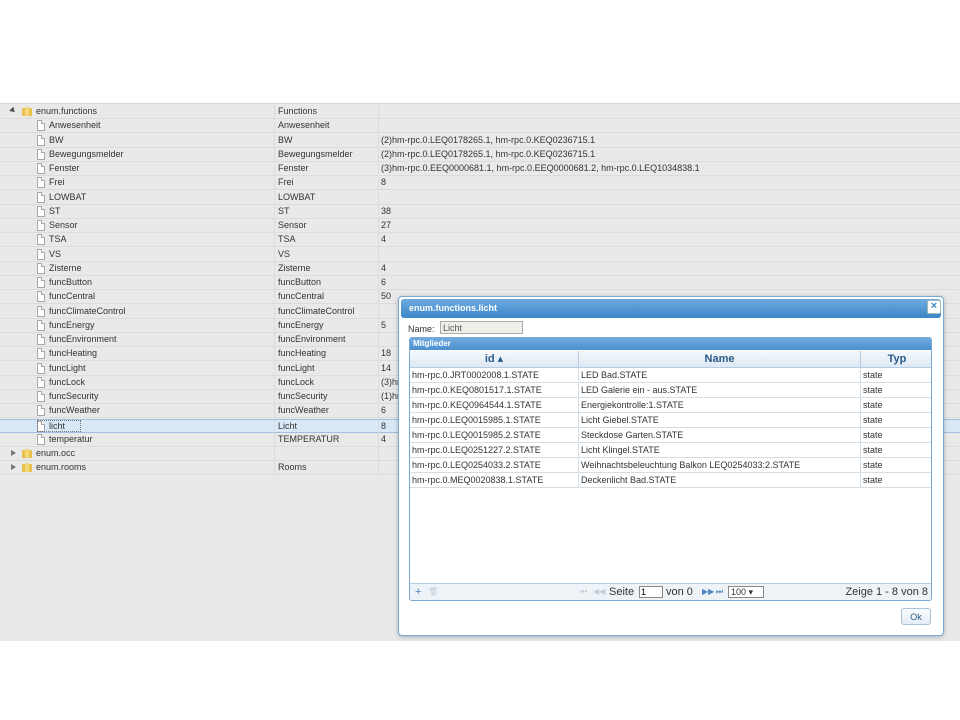 The width and height of the screenshot is (960, 720). Describe the element at coordinates (137, 197) in the screenshot. I see `tree-cell: LOWBAT` at that location.